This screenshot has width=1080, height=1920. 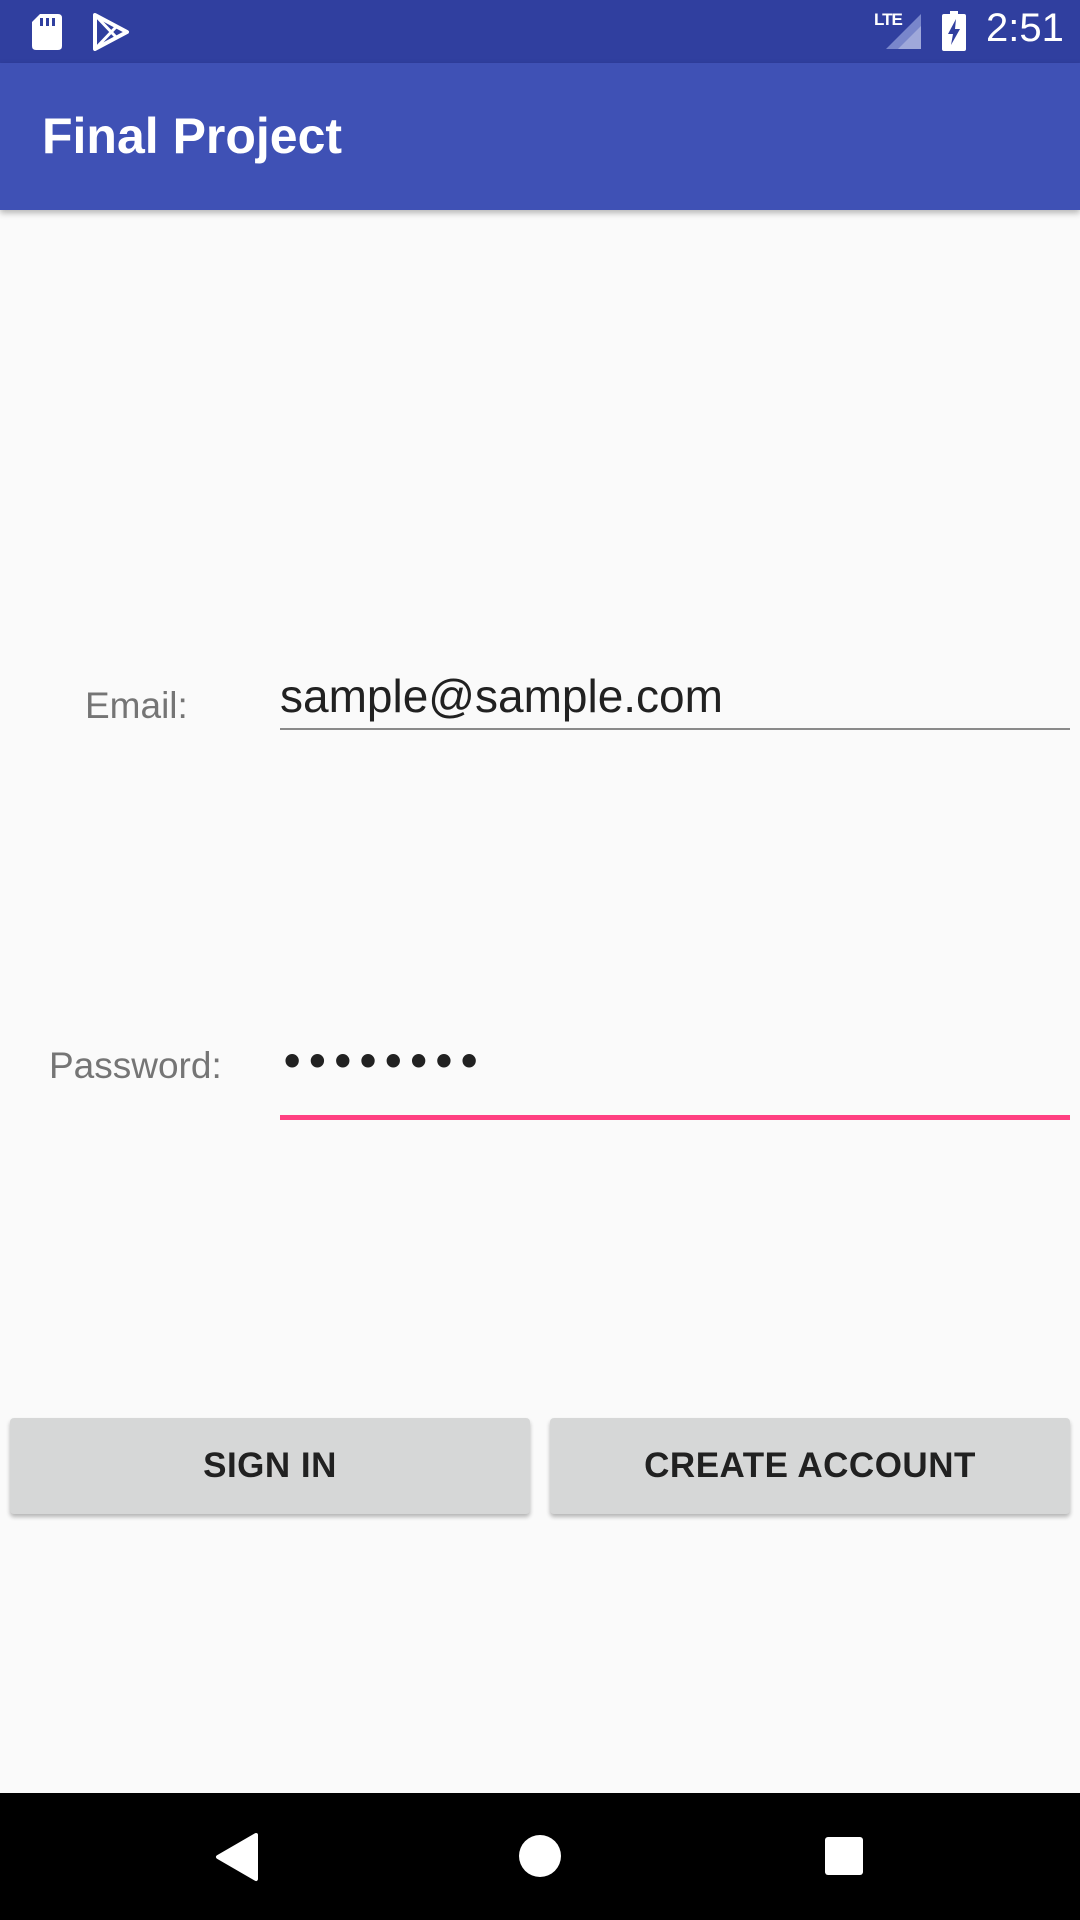 I want to click on recents-icon, so click(x=844, y=1856).